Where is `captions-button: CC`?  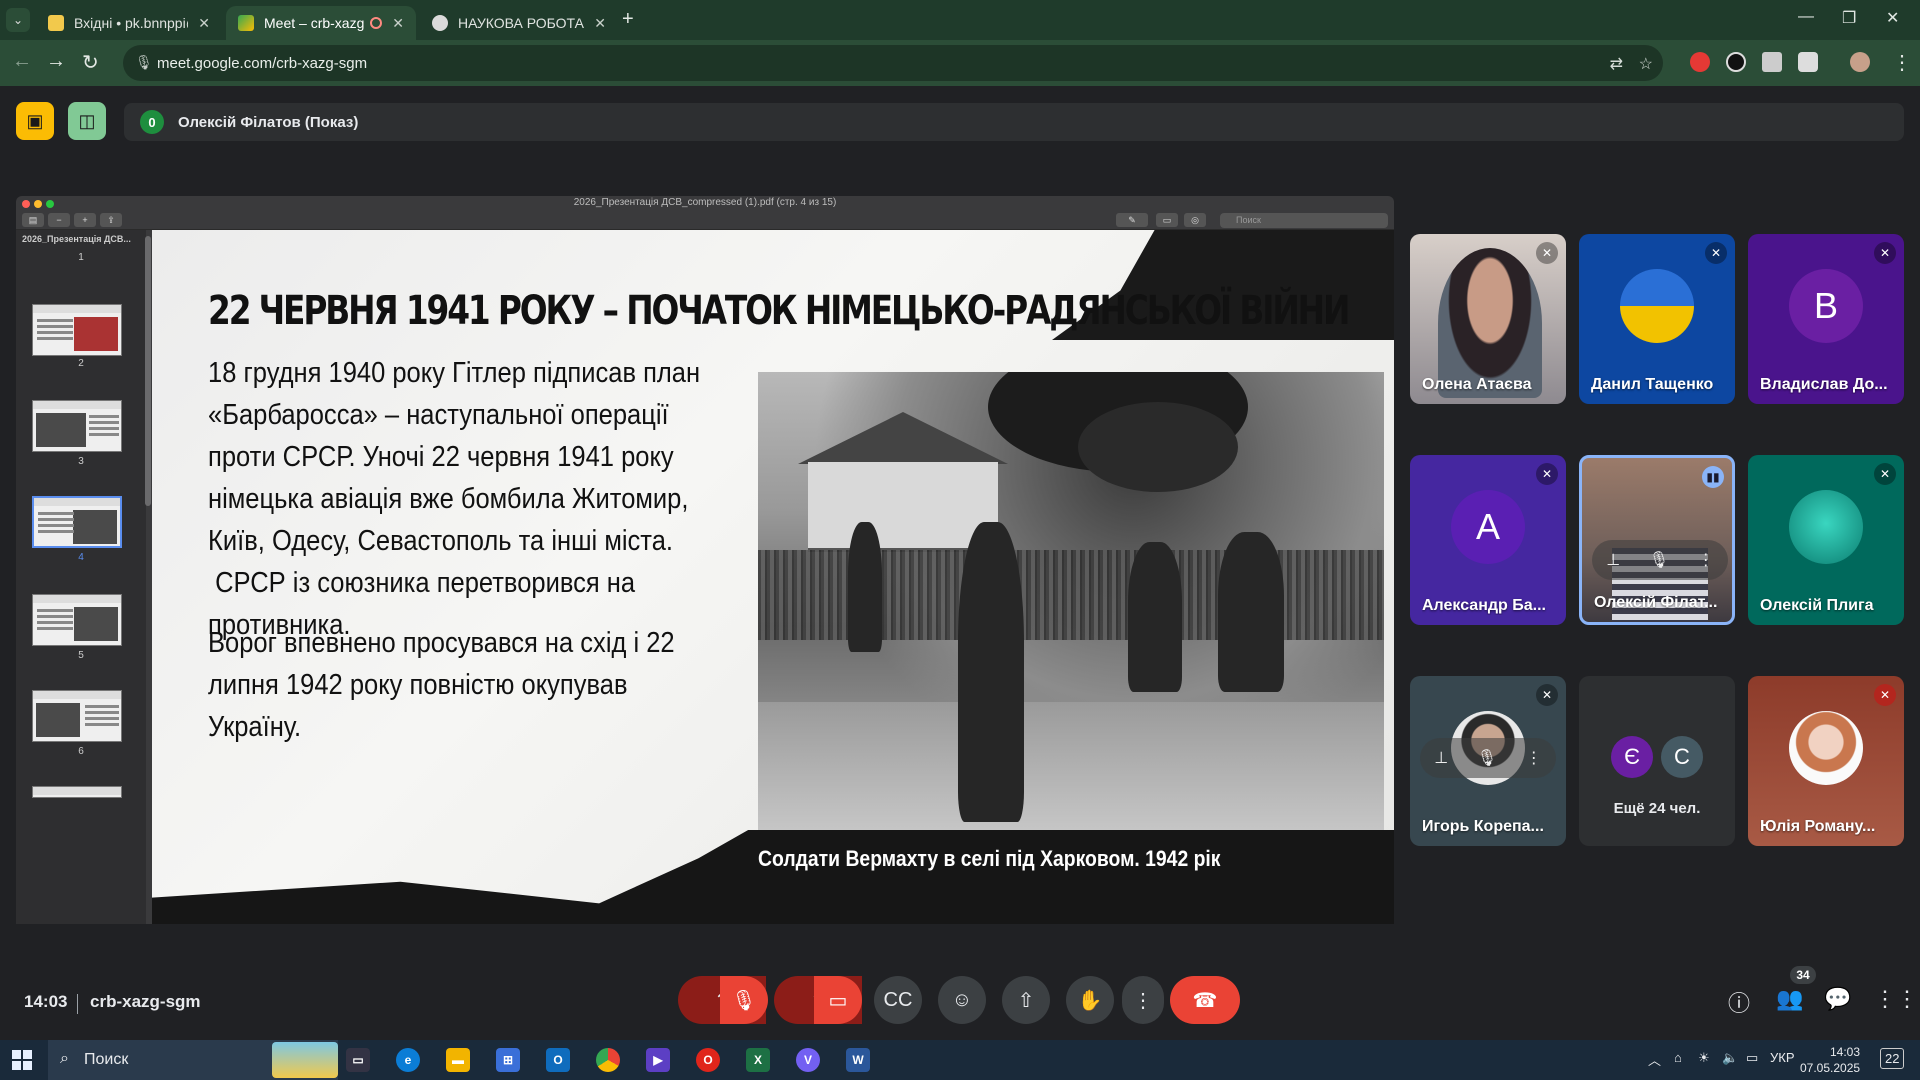
captions-button: CC is located at coordinates (898, 1000).